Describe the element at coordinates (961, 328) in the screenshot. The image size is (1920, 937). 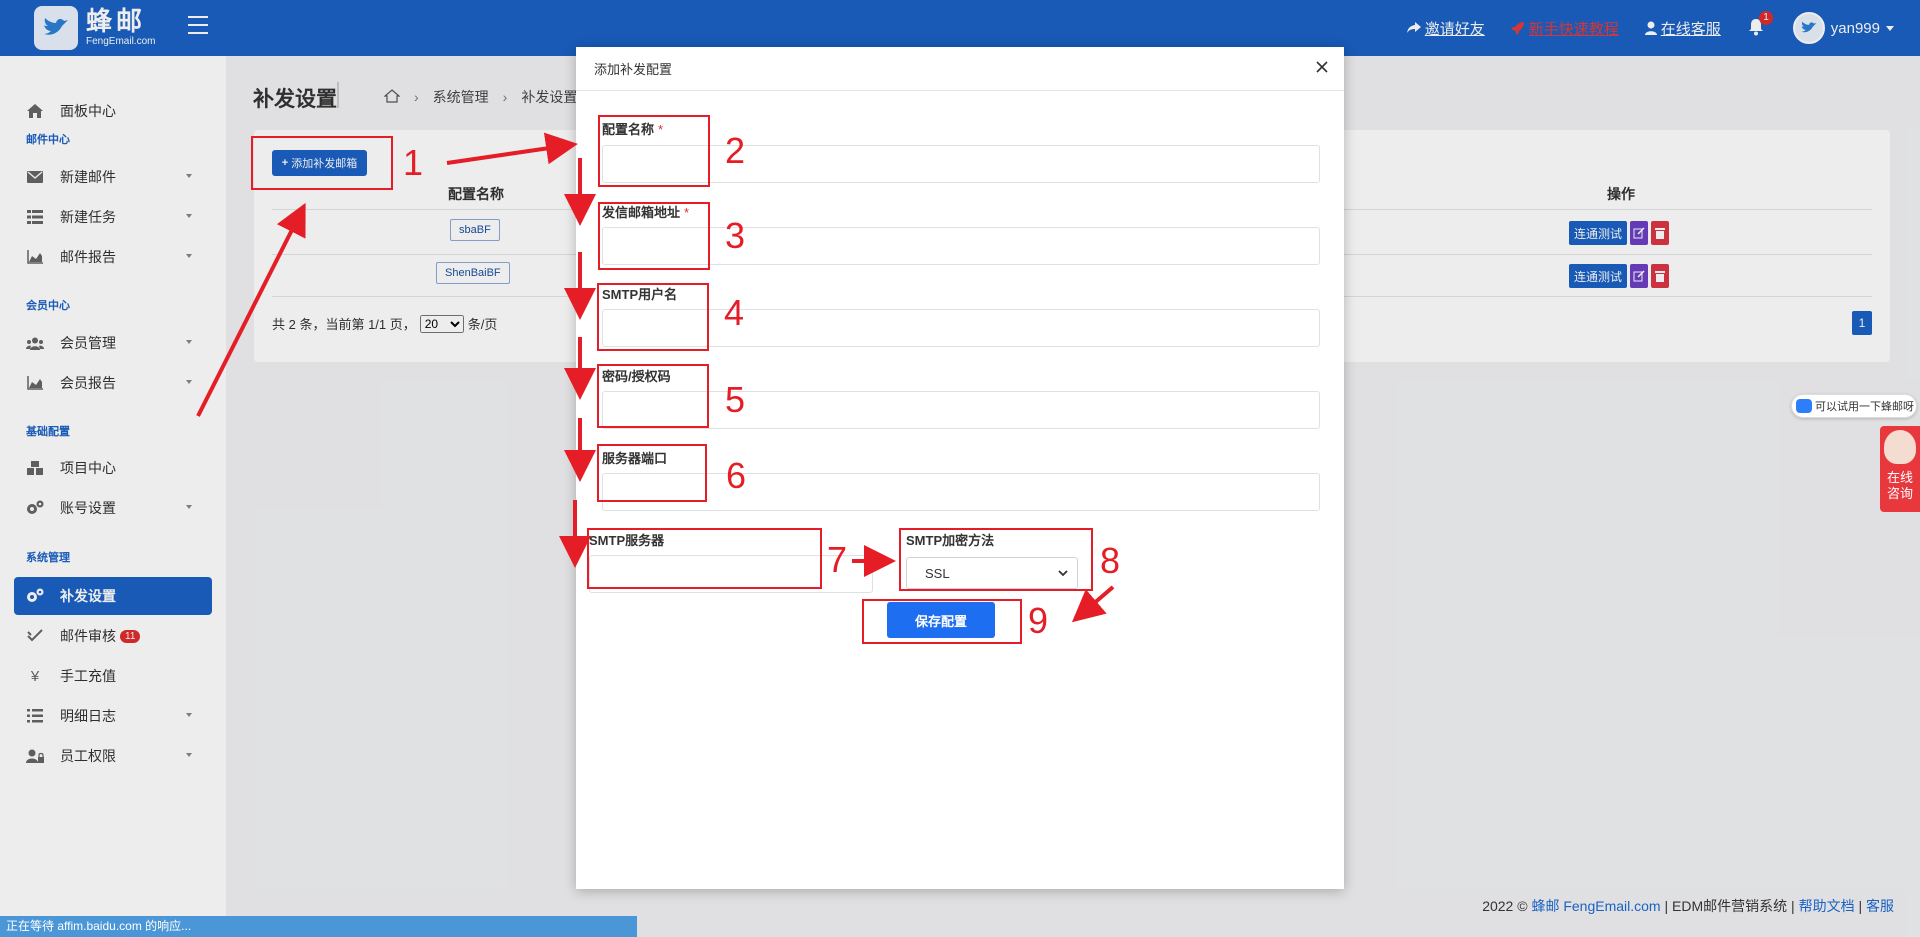
I see `smtp-user-input` at that location.